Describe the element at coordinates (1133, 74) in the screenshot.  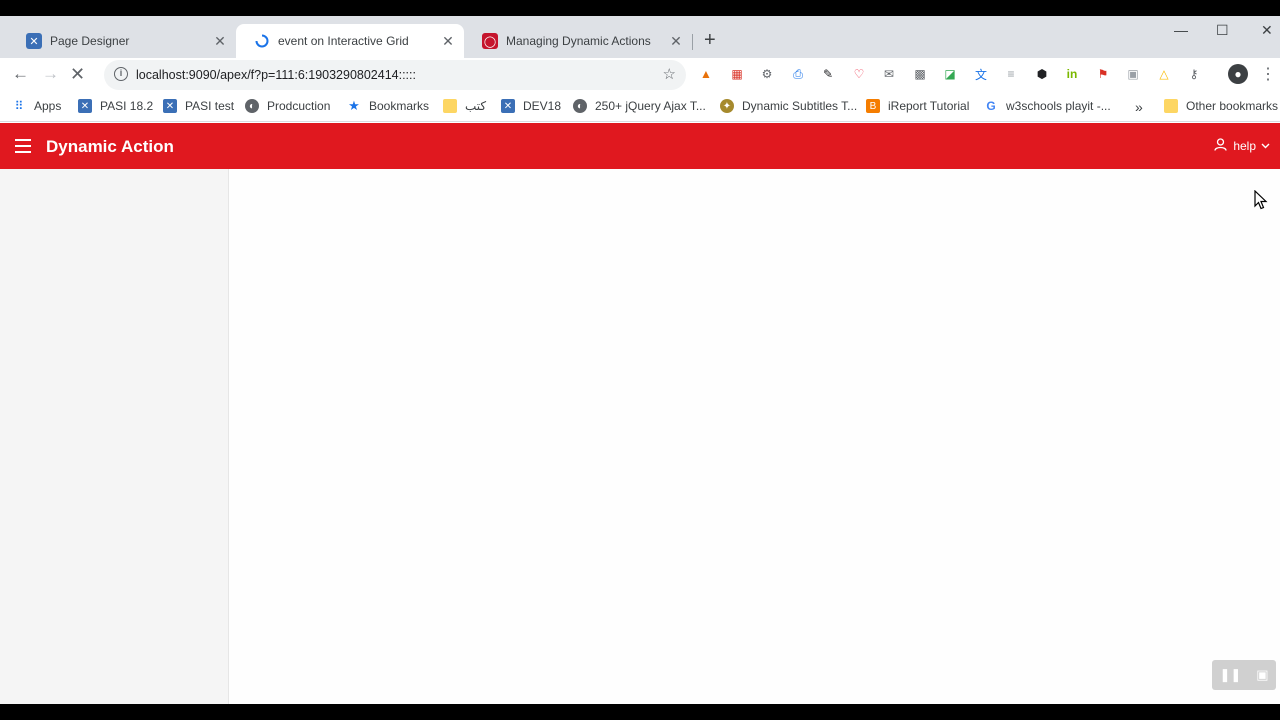
I see `screenshot-extension-icon: ▣` at that location.